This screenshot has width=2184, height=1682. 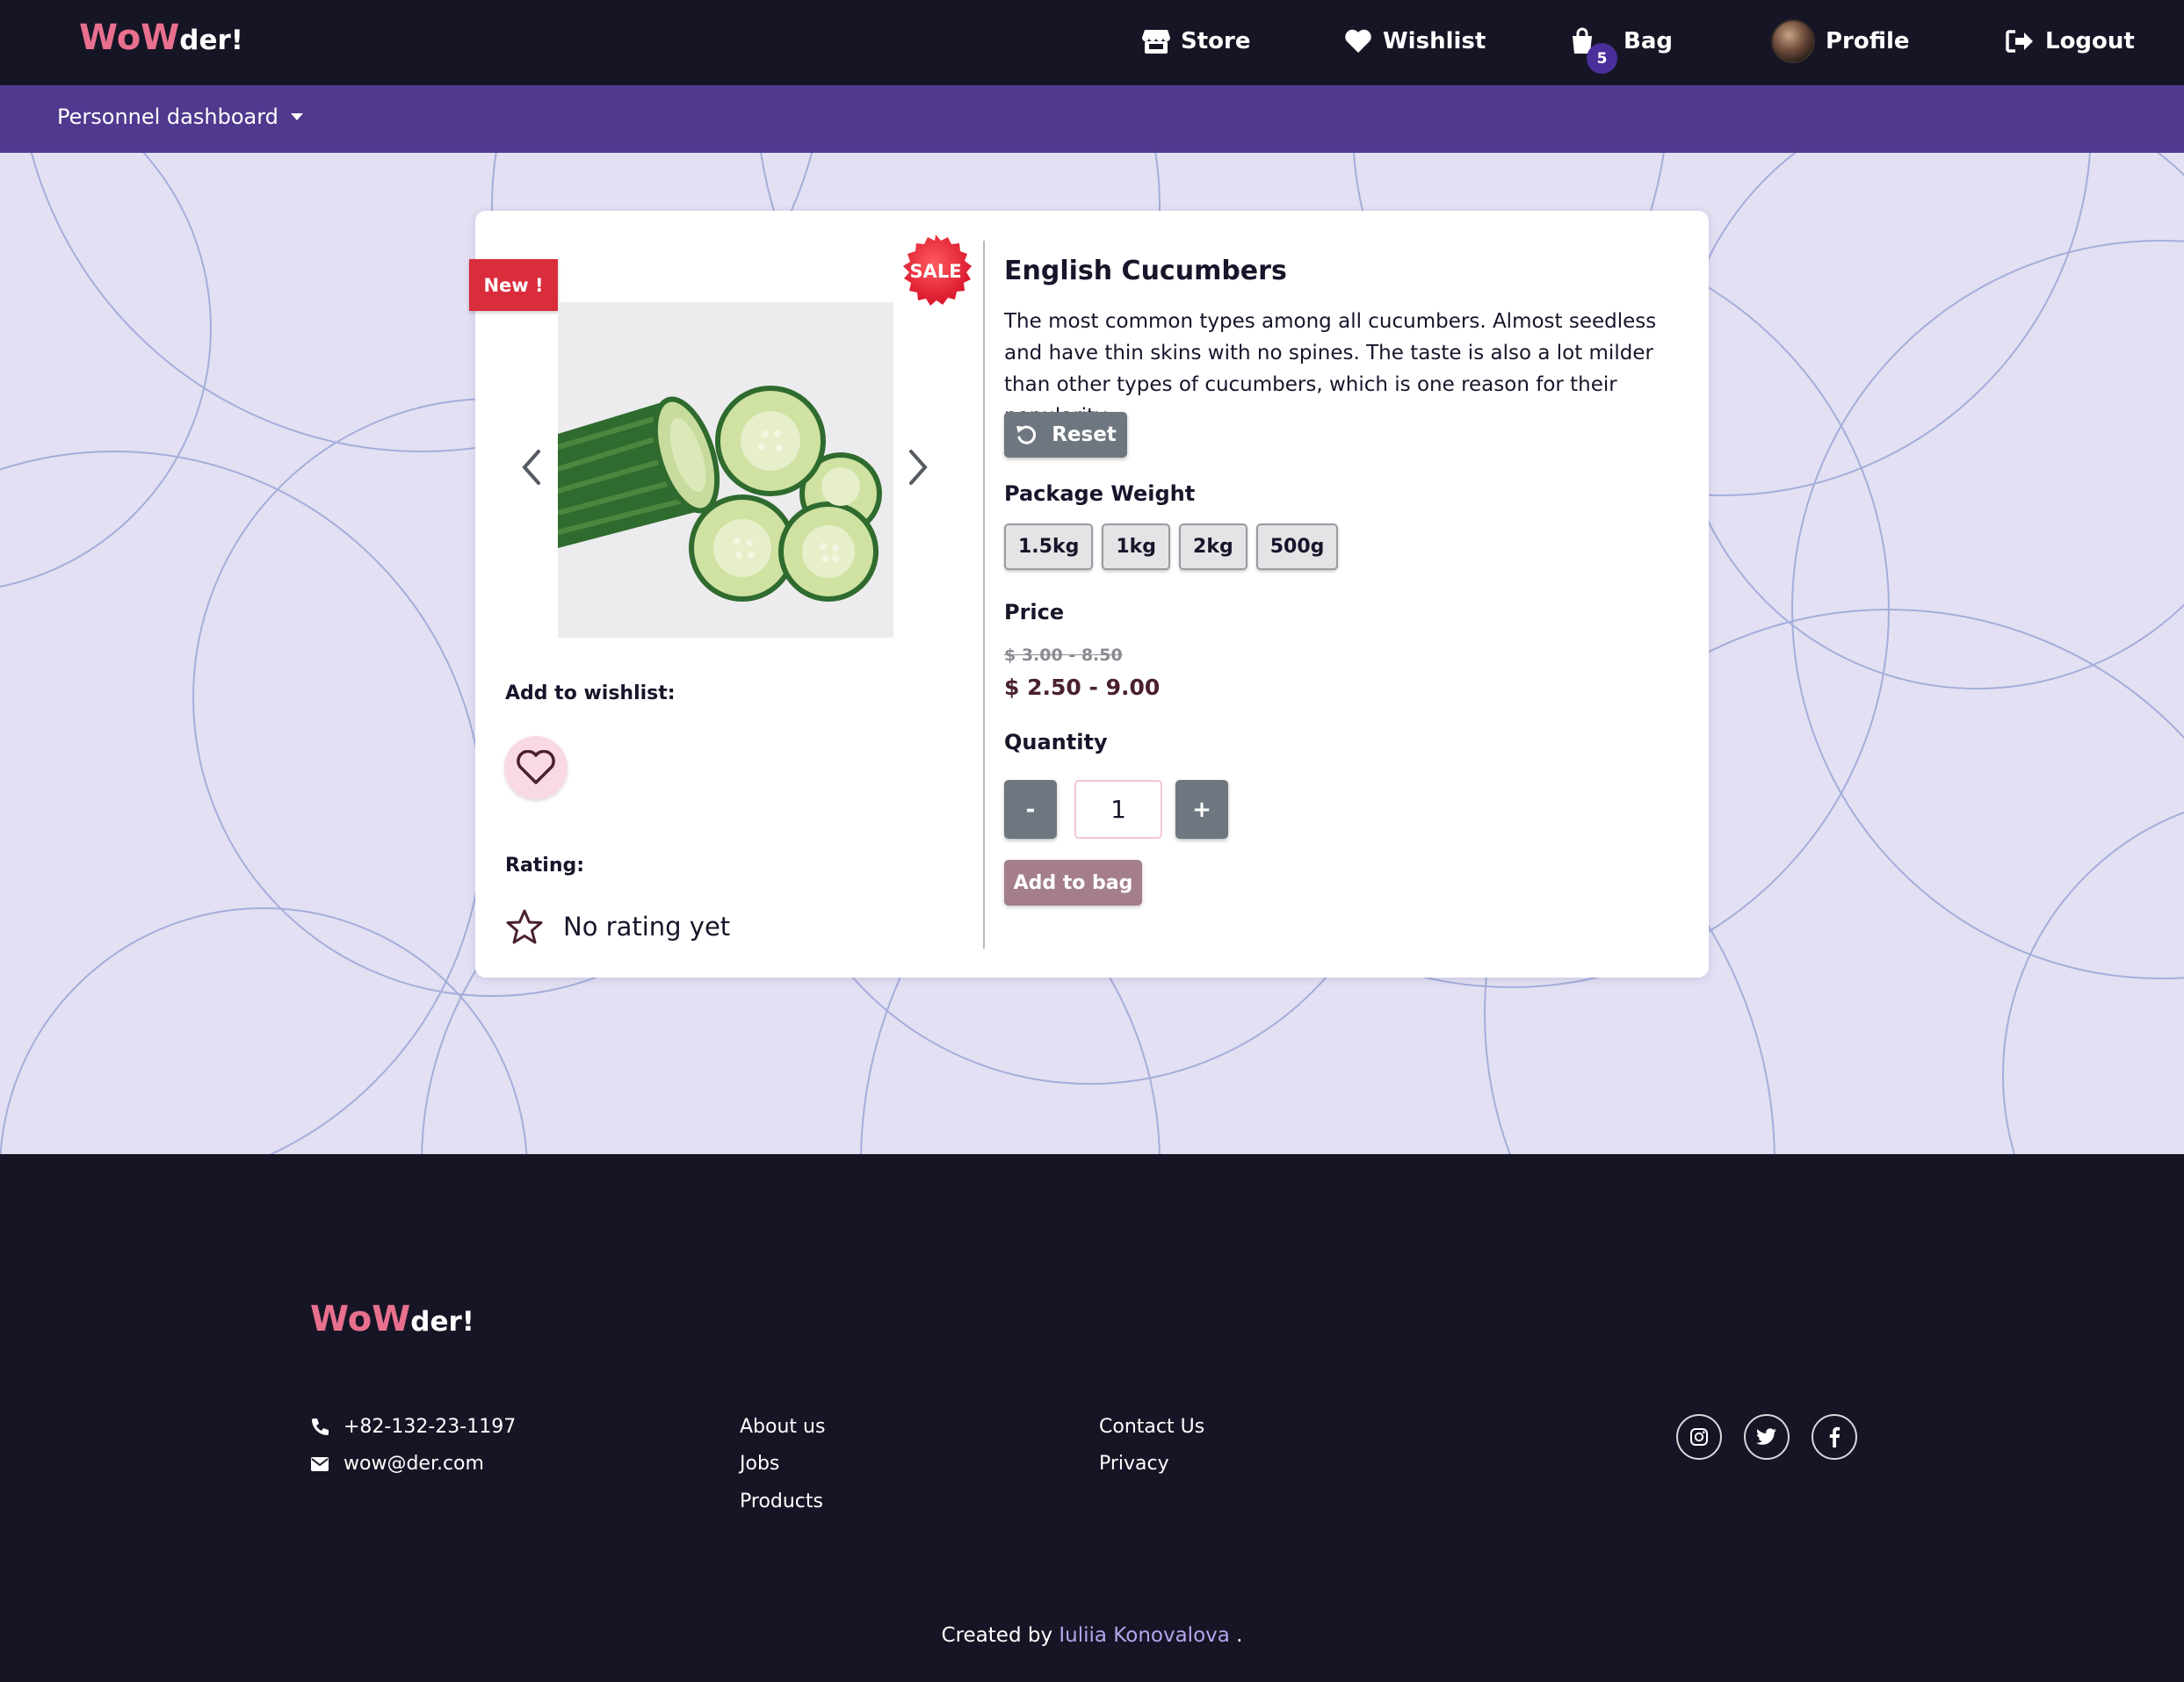 What do you see at coordinates (320, 1427) in the screenshot?
I see `phone-icon` at bounding box center [320, 1427].